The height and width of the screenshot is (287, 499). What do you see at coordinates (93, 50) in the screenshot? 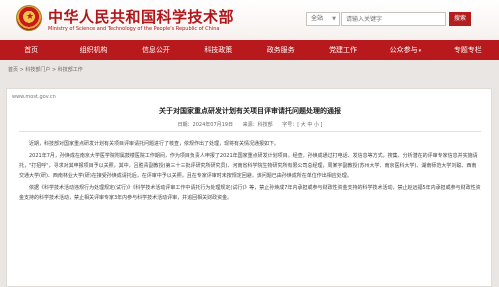
I see `nav-item-organization: 组织机构` at bounding box center [93, 50].